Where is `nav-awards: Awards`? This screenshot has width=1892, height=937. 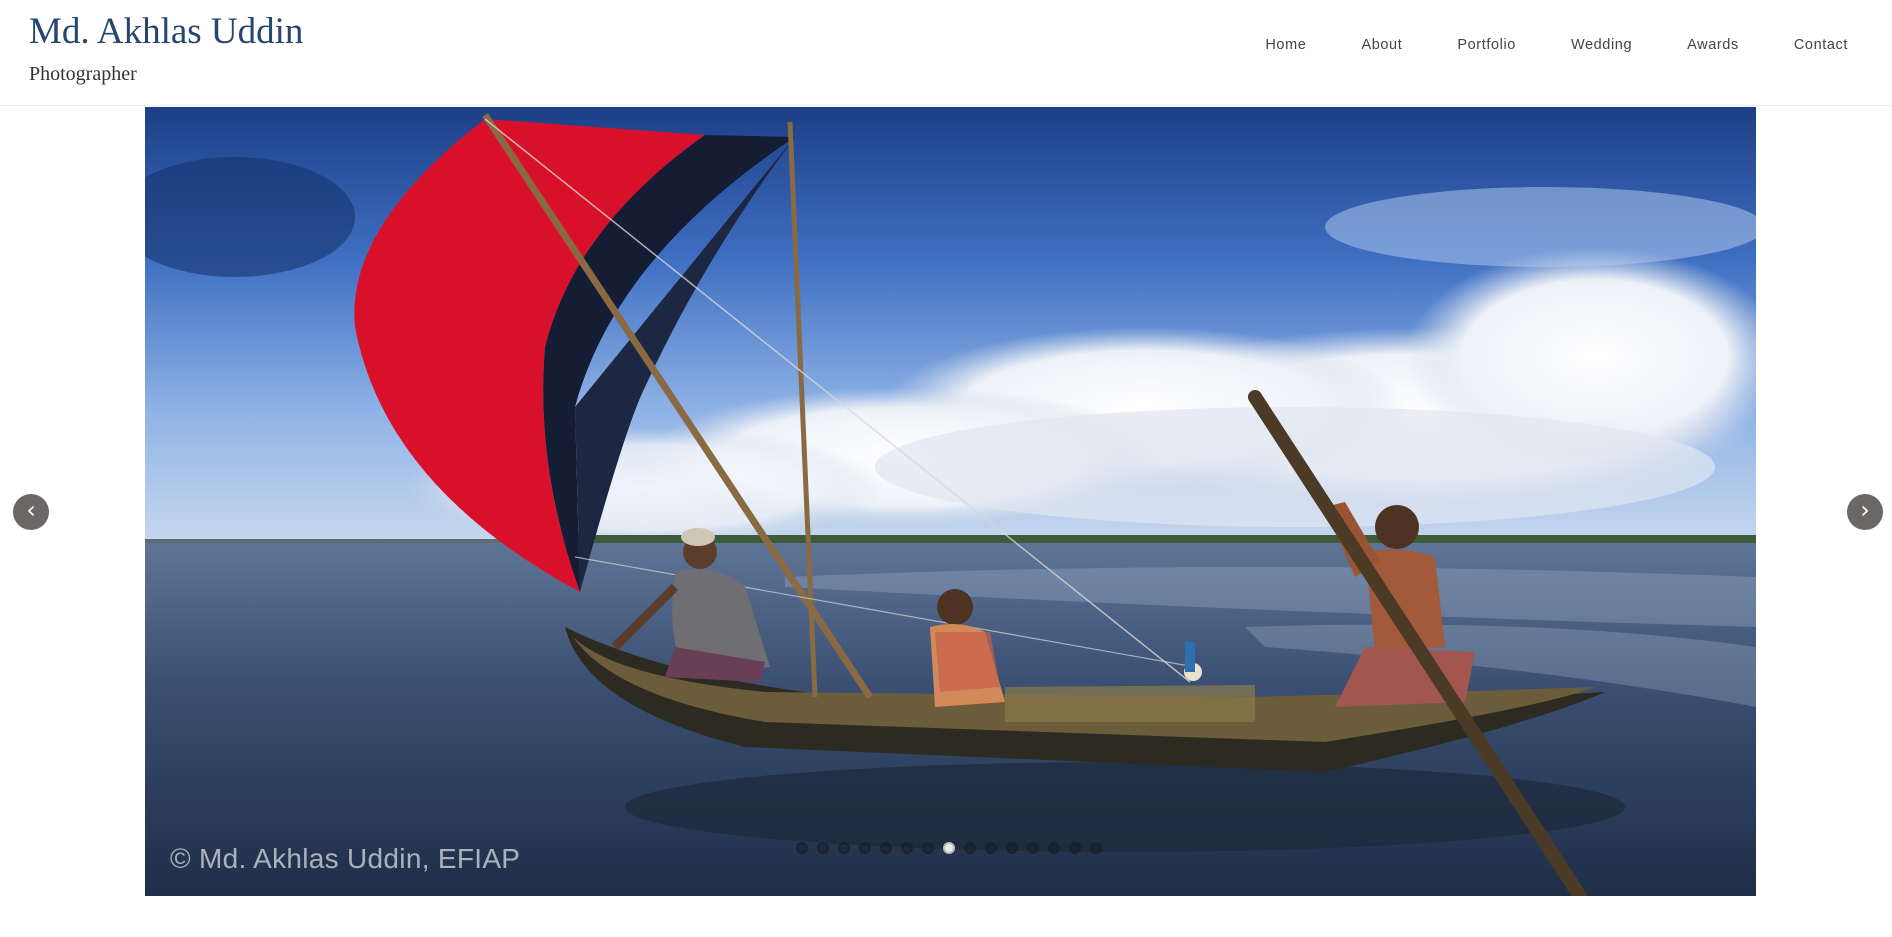
nav-awards: Awards is located at coordinates (1713, 45).